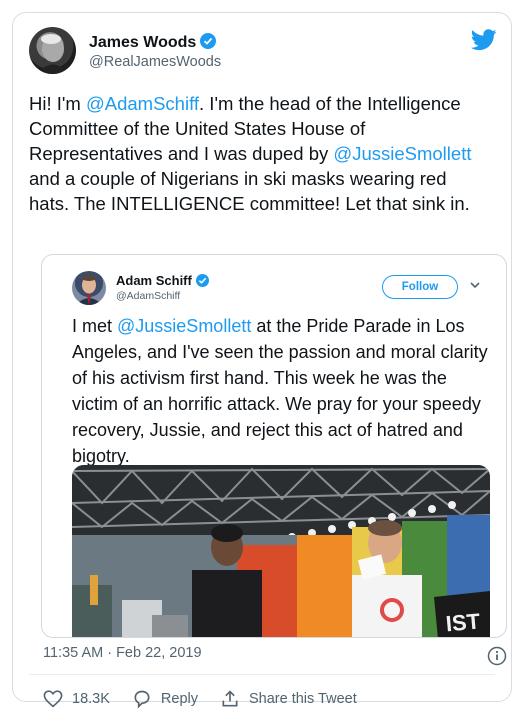 This screenshot has width=526, height=709. I want to click on author-avatar, so click(52, 50).